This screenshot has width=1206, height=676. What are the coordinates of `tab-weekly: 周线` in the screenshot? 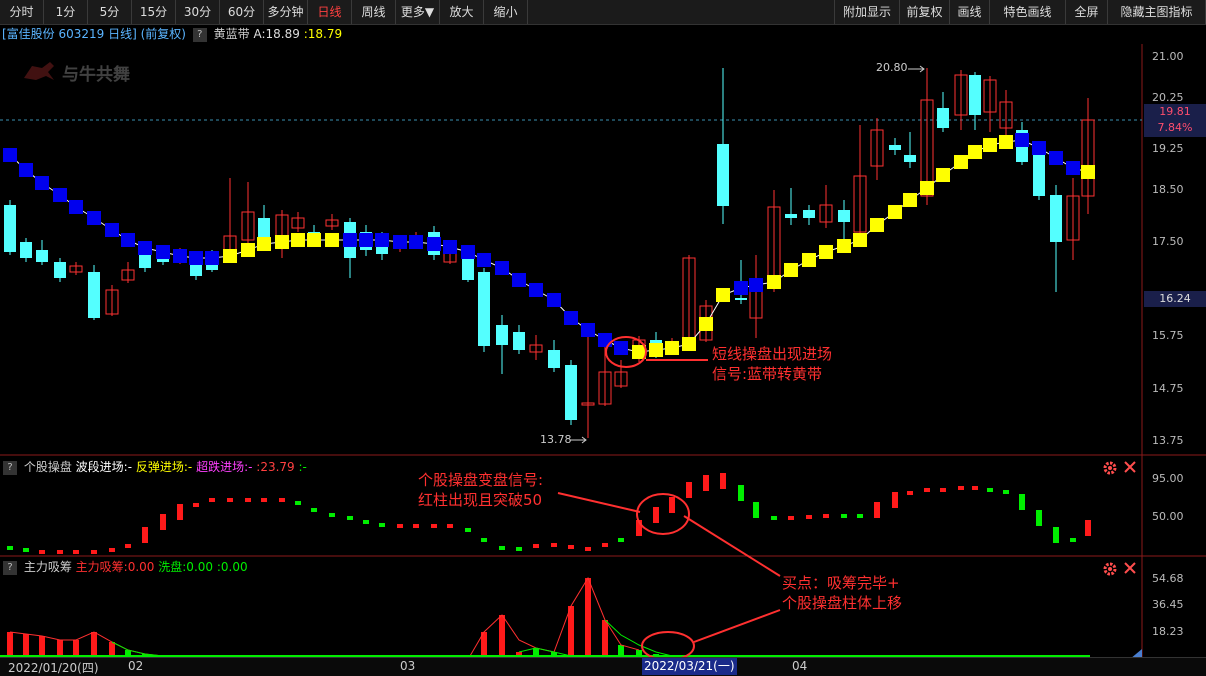 It's located at (374, 12).